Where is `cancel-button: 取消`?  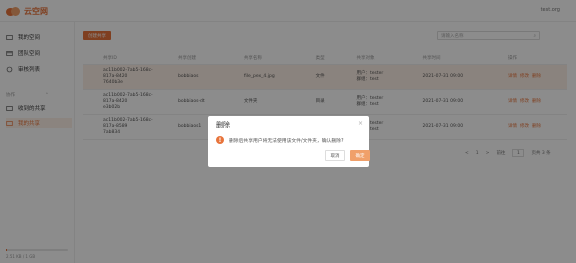 cancel-button: 取消 is located at coordinates (335, 155).